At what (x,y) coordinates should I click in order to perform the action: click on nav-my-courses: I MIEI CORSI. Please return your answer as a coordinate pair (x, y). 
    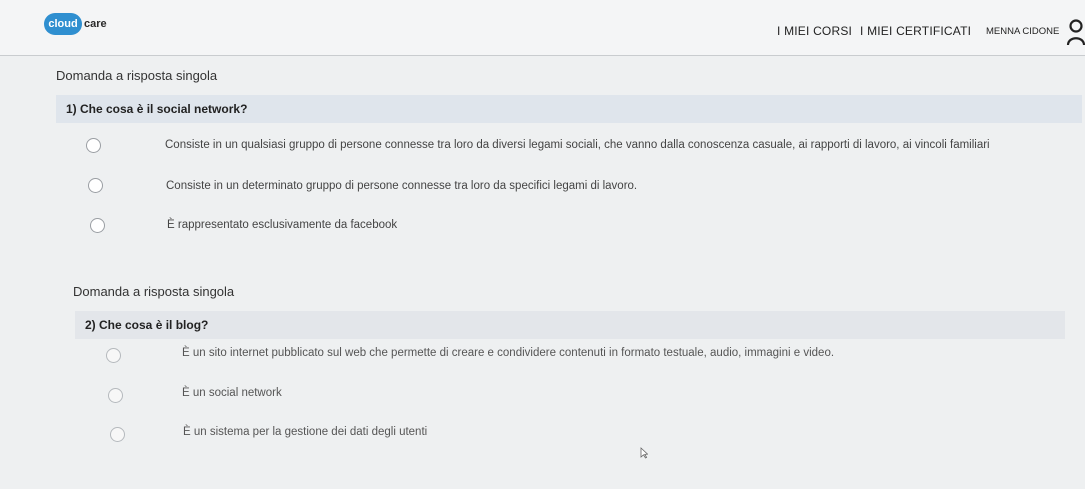
    Looking at the image, I should click on (814, 31).